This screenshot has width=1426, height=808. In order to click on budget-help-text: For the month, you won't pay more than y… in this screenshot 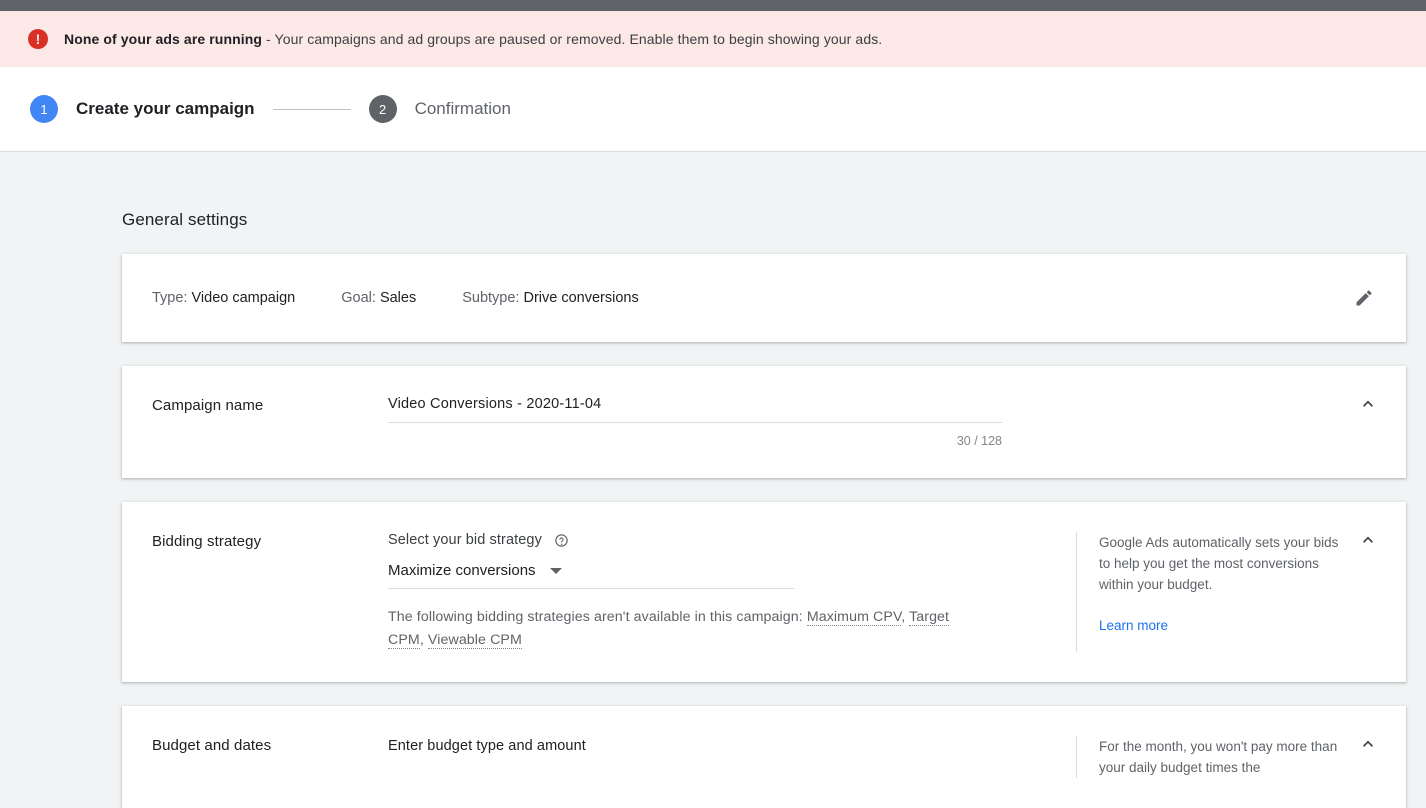, I will do `click(1218, 757)`.